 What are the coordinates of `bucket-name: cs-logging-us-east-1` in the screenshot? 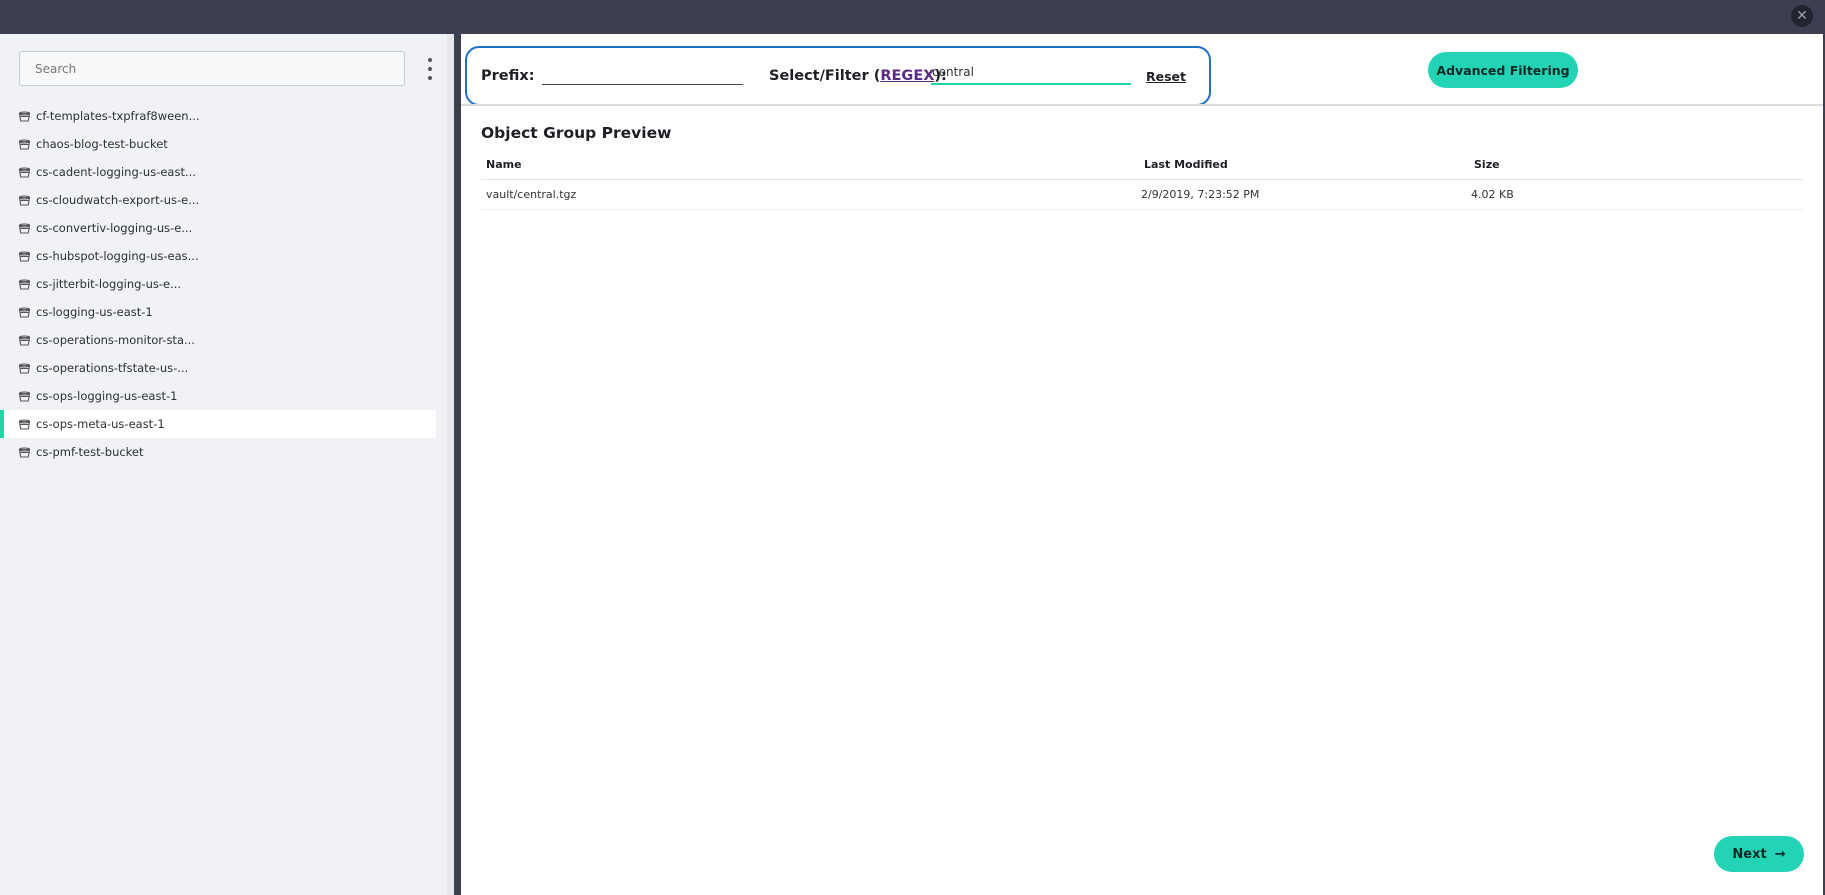 It's located at (94, 312).